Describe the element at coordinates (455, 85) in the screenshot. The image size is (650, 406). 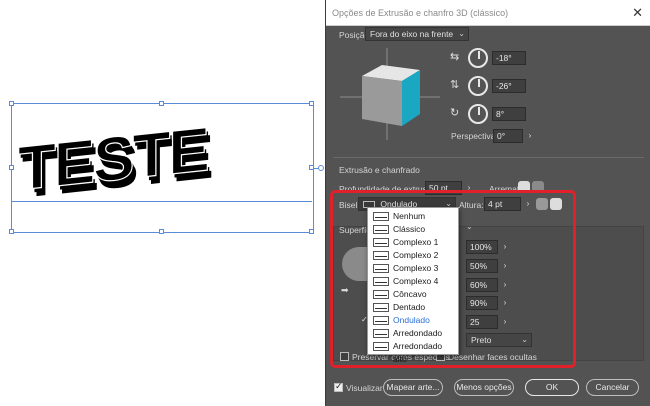
I see `y-axis-rotate-icon: ⇅` at that location.